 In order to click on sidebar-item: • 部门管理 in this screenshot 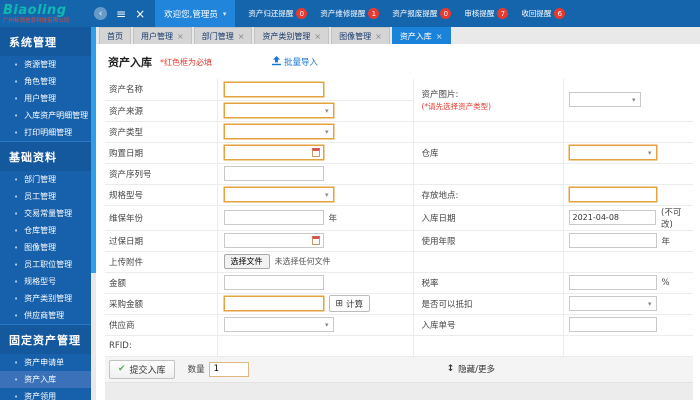, I will do `click(45, 179)`.